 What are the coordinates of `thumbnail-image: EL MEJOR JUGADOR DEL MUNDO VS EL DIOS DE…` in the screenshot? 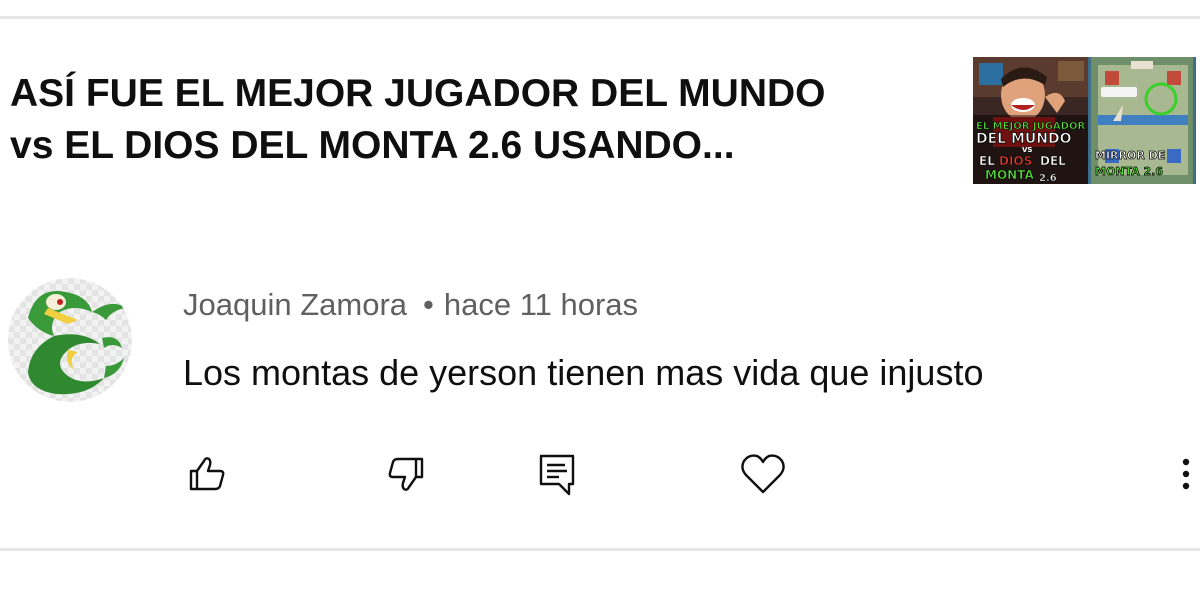 It's located at (1084, 120).